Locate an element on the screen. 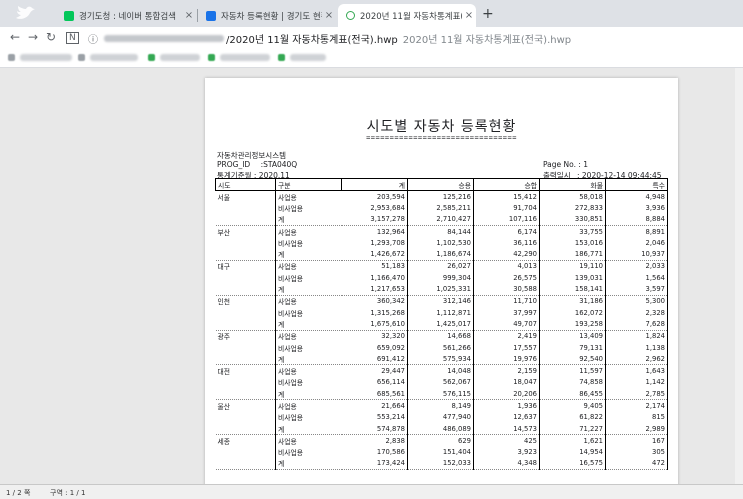  header-region: 시도 is located at coordinates (245, 184).